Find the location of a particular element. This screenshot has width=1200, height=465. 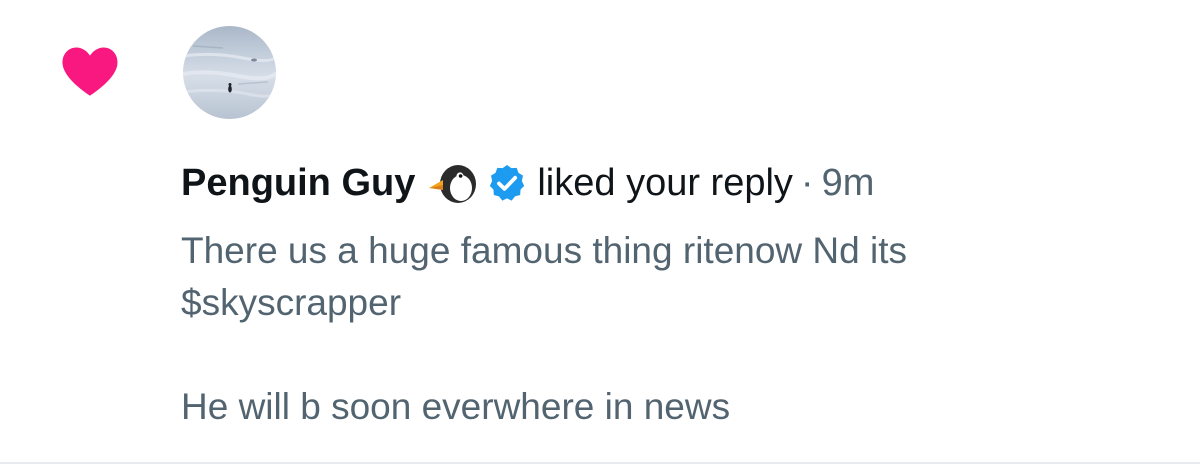

heart-icon is located at coordinates (90, 71).